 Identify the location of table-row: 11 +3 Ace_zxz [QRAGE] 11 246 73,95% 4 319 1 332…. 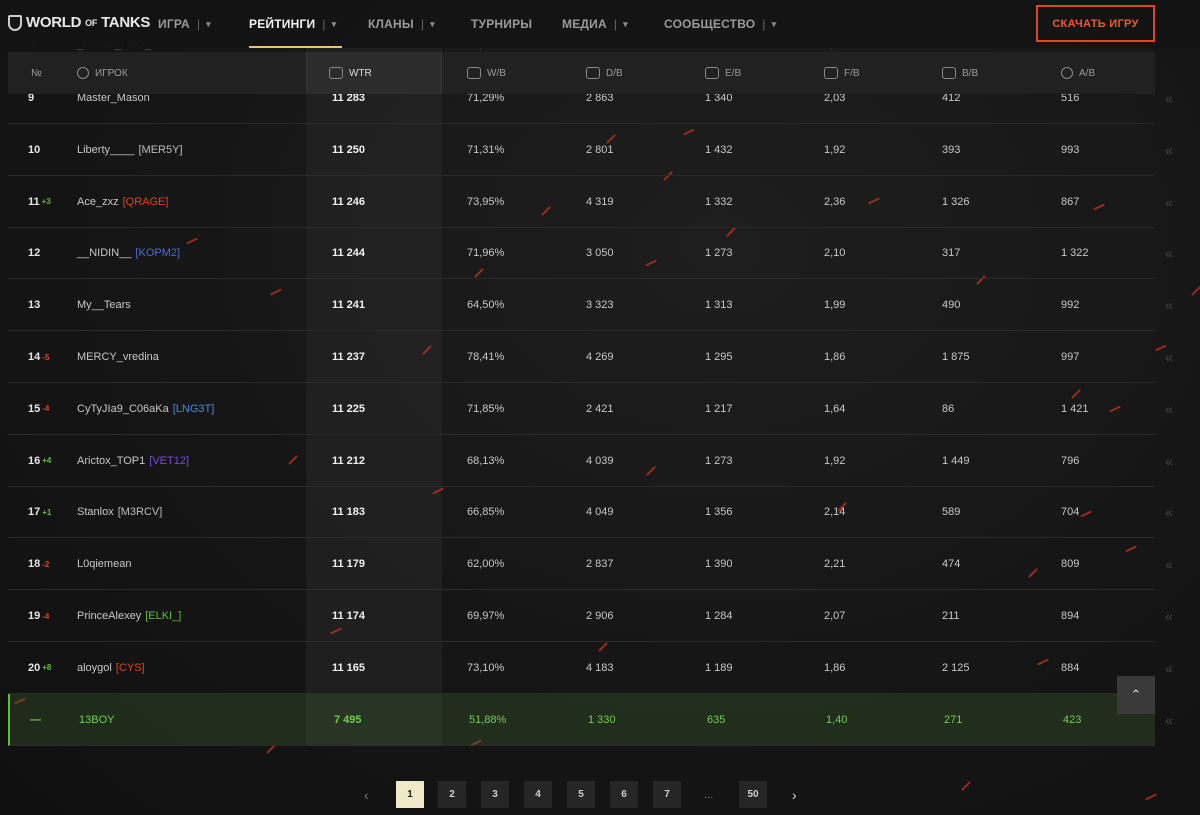
(581, 202).